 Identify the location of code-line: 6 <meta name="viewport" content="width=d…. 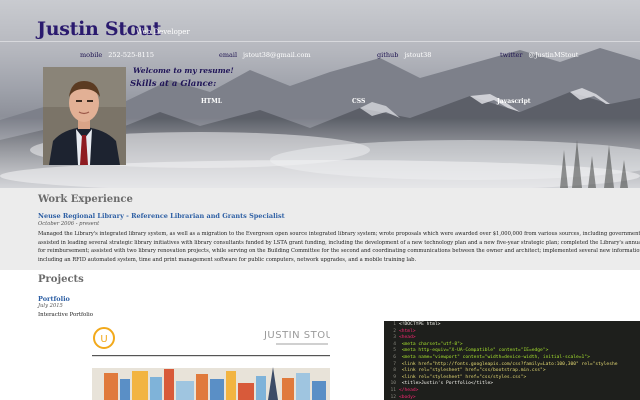
(491, 357).